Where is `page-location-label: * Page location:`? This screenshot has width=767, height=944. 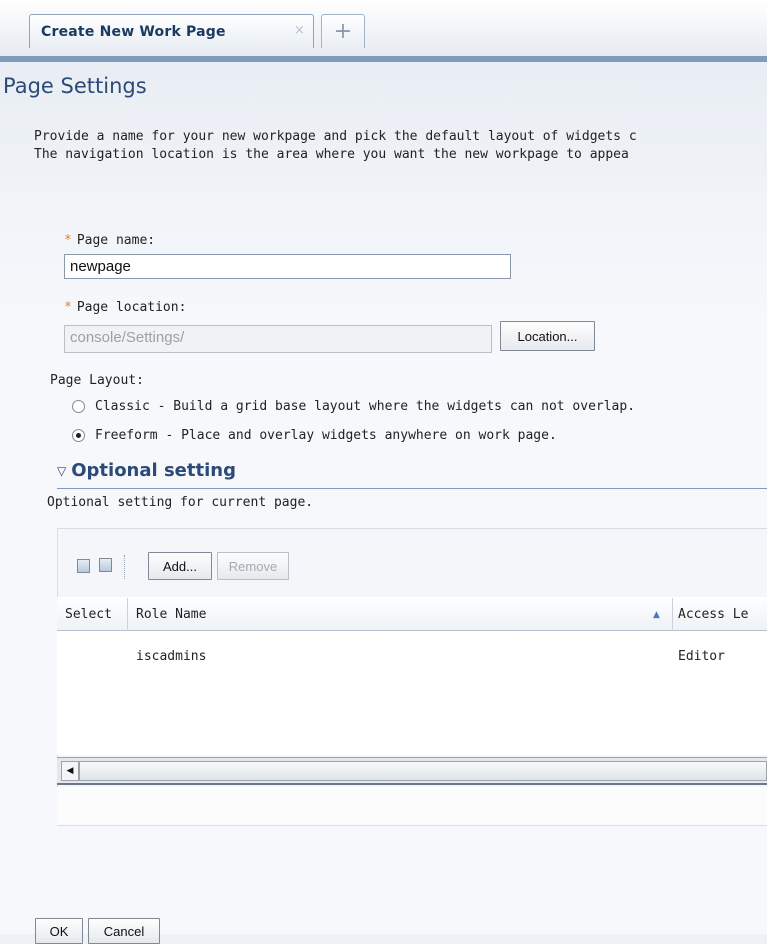
page-location-label: * Page location: is located at coordinates (125, 307).